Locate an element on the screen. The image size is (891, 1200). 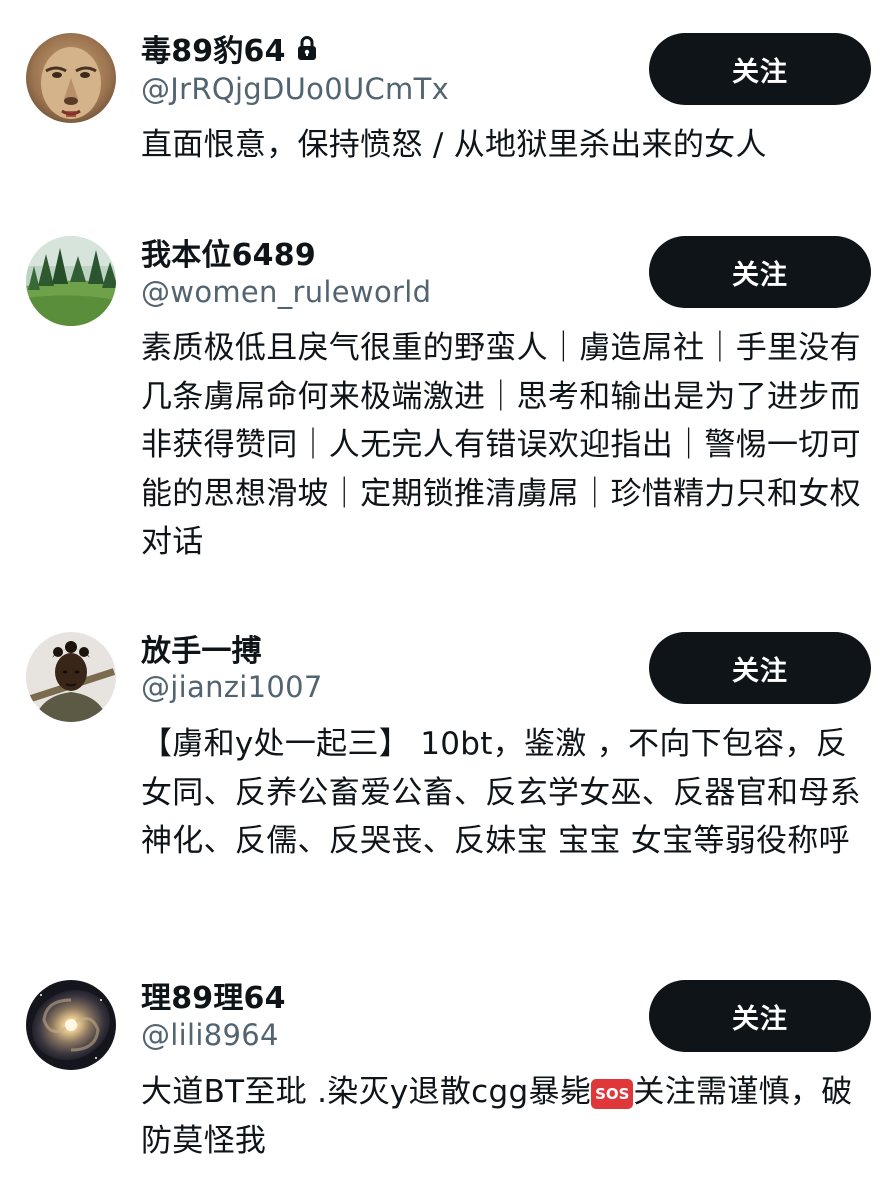
spiral-galaxy-icon is located at coordinates (71, 1025).